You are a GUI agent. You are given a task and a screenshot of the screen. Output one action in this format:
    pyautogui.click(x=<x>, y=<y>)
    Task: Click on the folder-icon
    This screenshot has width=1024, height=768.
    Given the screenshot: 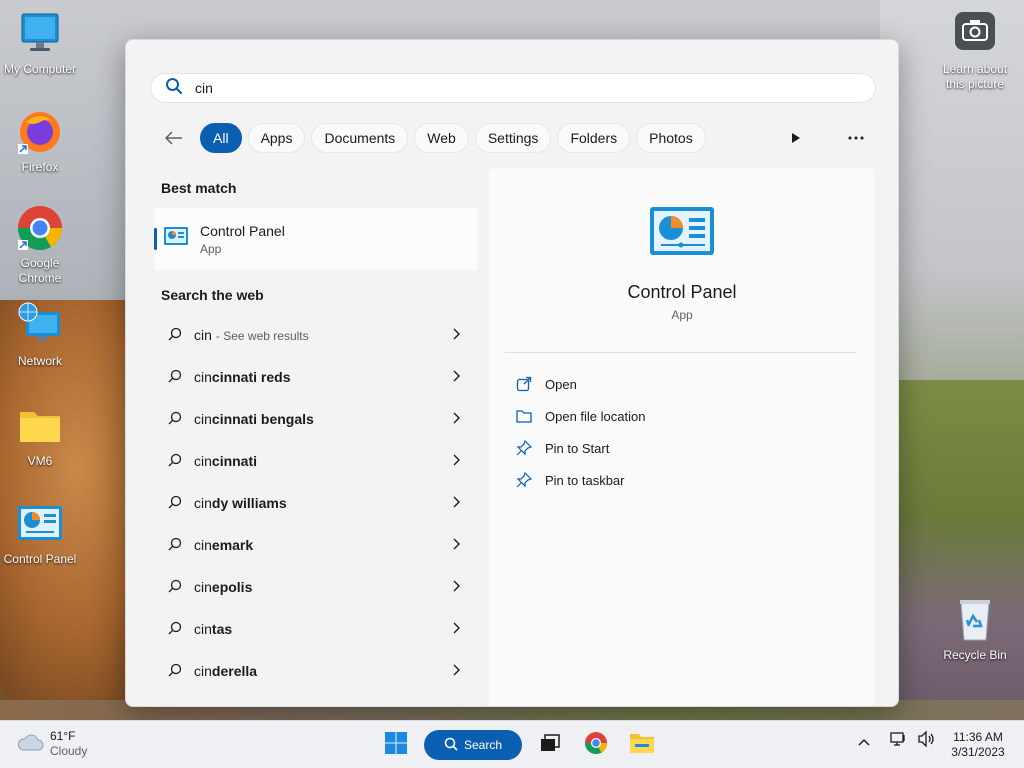 What is the action you would take?
    pyautogui.click(x=40, y=426)
    